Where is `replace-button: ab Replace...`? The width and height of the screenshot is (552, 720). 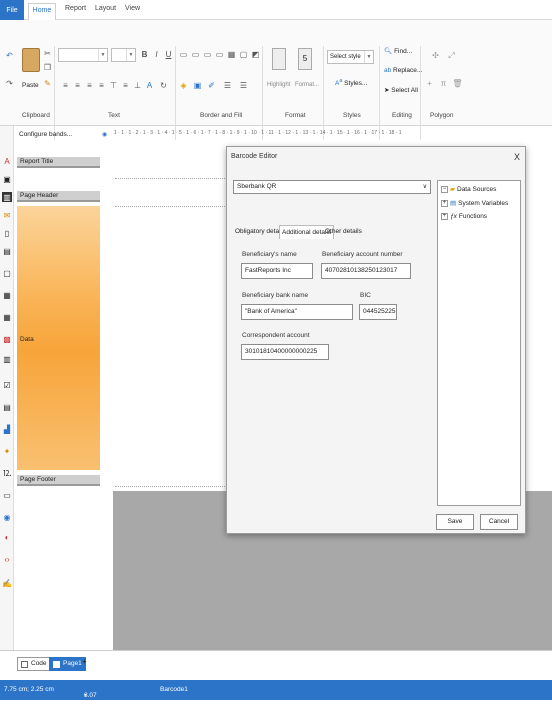 replace-button: ab Replace... is located at coordinates (403, 70).